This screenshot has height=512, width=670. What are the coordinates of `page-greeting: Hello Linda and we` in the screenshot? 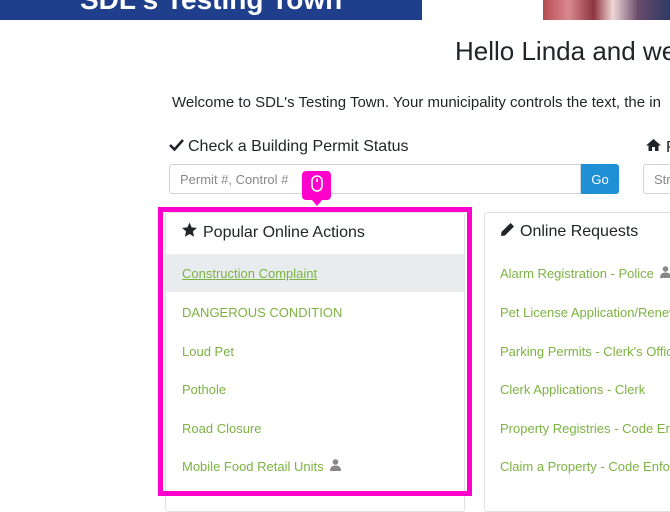 It's located at (562, 51).